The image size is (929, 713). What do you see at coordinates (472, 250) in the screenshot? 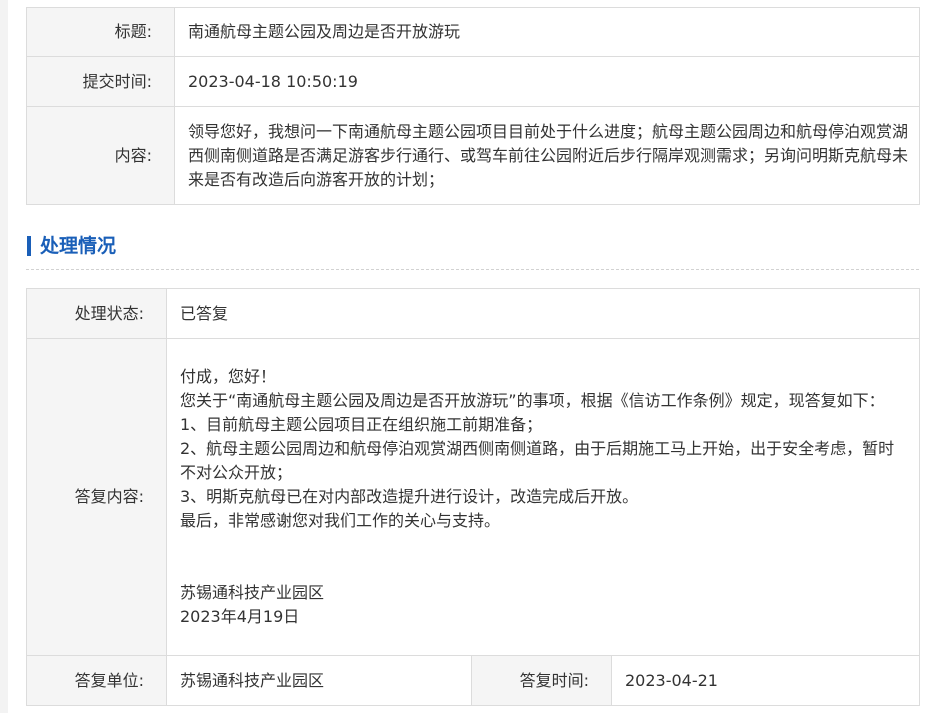
I see `section-header: 处理情况` at bounding box center [472, 250].